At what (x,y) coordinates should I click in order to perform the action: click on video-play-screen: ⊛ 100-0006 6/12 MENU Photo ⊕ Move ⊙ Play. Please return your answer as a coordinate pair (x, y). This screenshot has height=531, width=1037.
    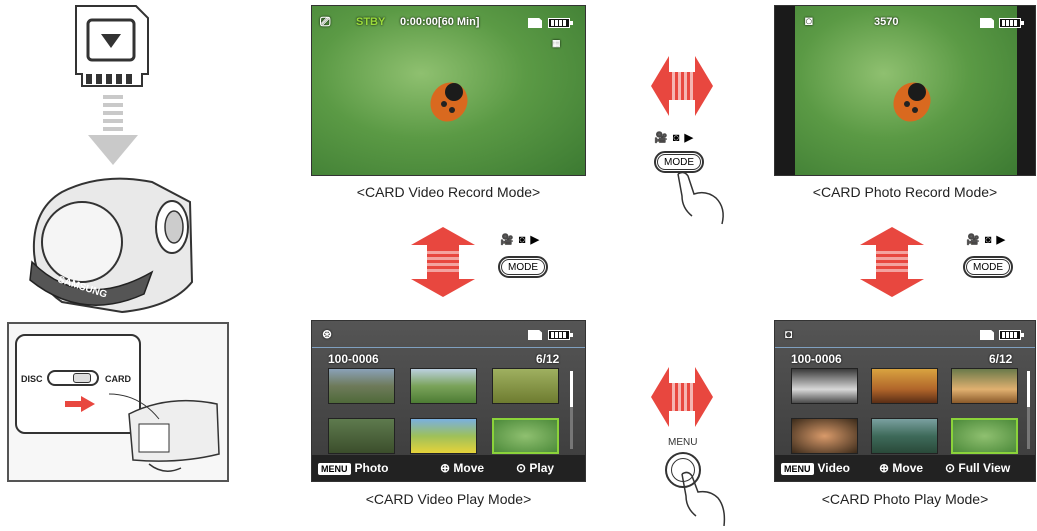
    Looking at the image, I should click on (448, 401).